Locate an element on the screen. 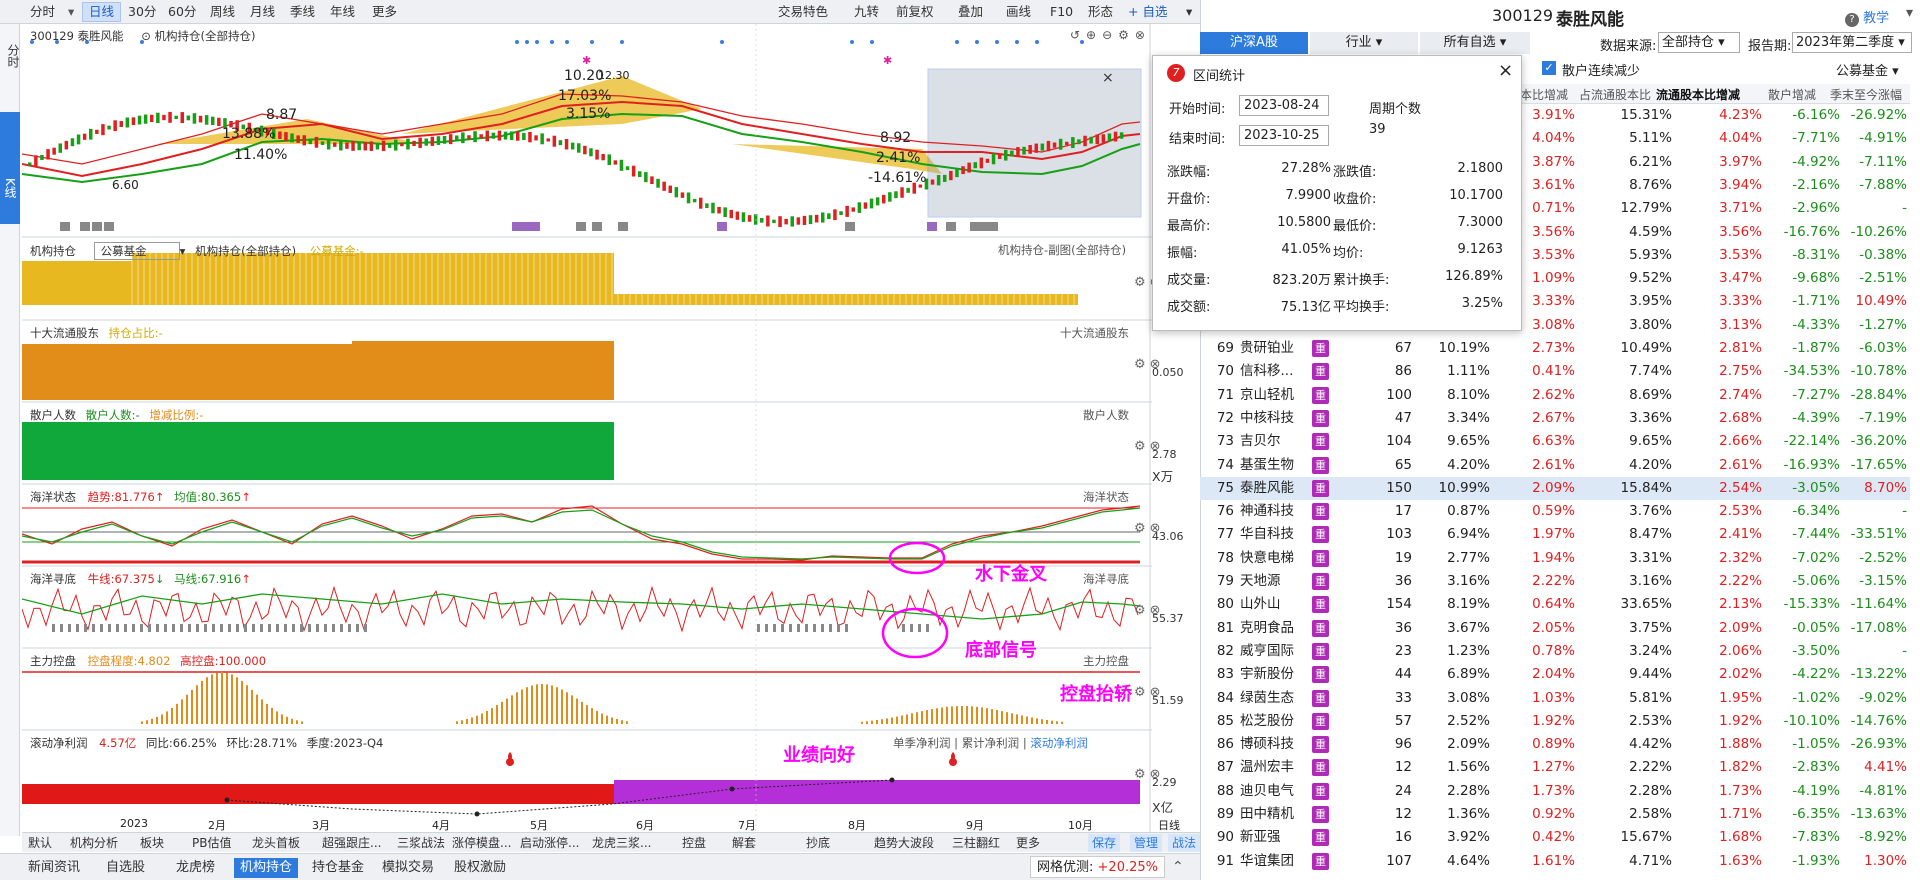 The image size is (1920, 880). collapse-icon: ⌃ is located at coordinates (1178, 867).